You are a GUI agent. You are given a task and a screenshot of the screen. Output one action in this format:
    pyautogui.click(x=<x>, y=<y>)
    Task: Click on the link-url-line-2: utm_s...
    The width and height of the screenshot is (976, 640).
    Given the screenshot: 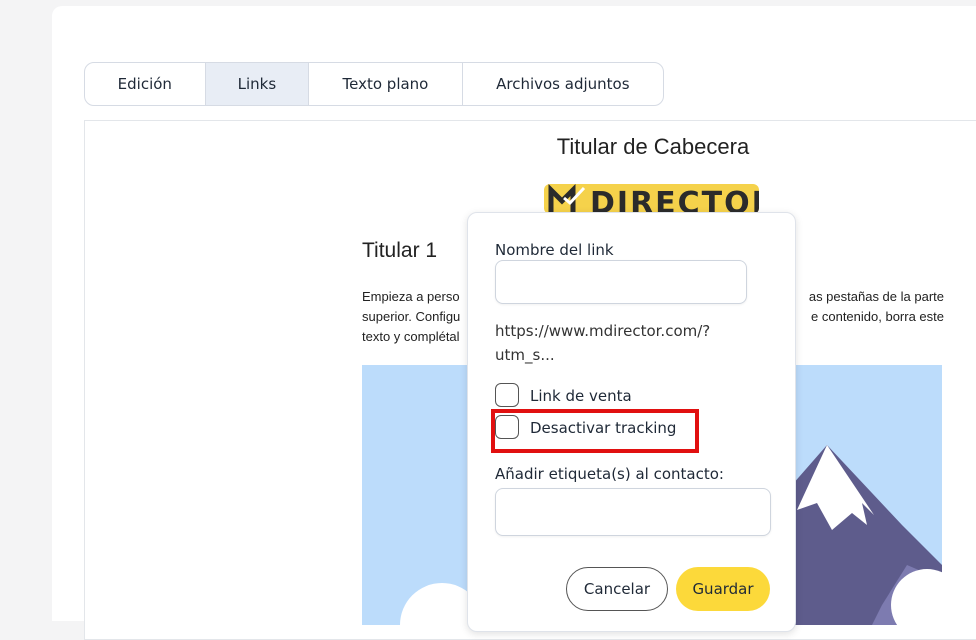 What is the action you would take?
    pyautogui.click(x=525, y=355)
    